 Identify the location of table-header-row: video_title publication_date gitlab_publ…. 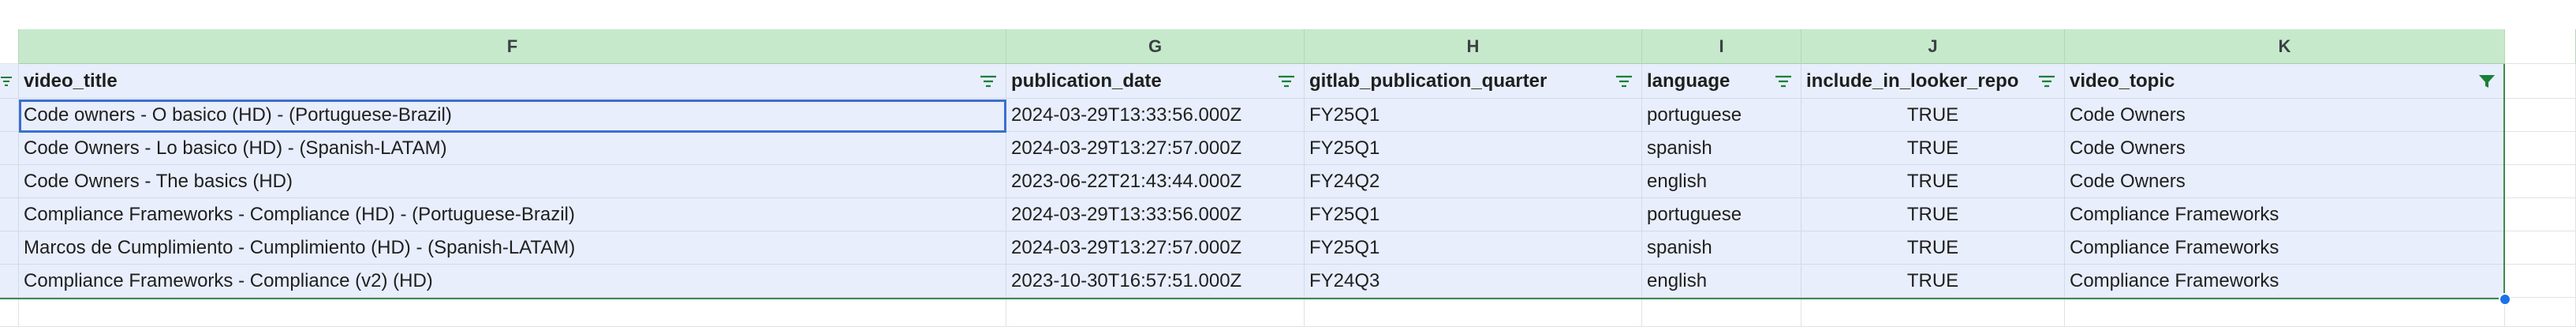
(1288, 81).